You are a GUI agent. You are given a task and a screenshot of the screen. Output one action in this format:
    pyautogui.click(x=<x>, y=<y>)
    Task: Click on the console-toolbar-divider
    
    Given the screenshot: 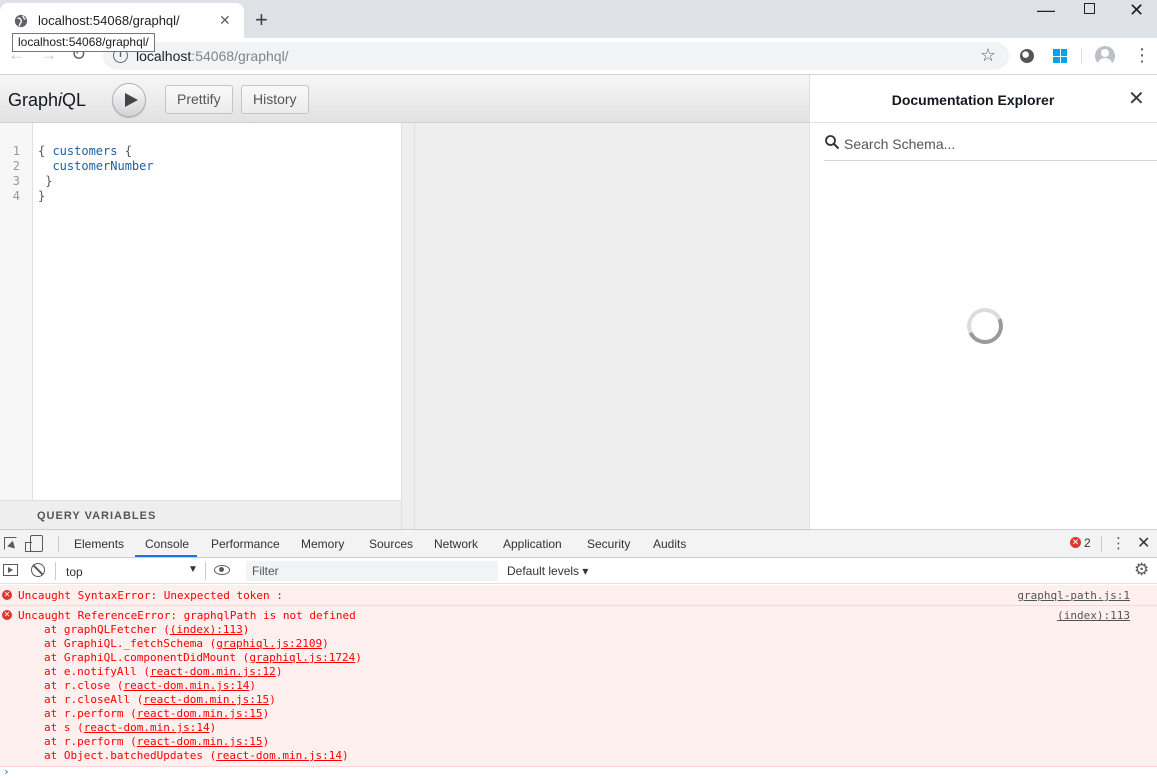 What is the action you would take?
    pyautogui.click(x=205, y=571)
    